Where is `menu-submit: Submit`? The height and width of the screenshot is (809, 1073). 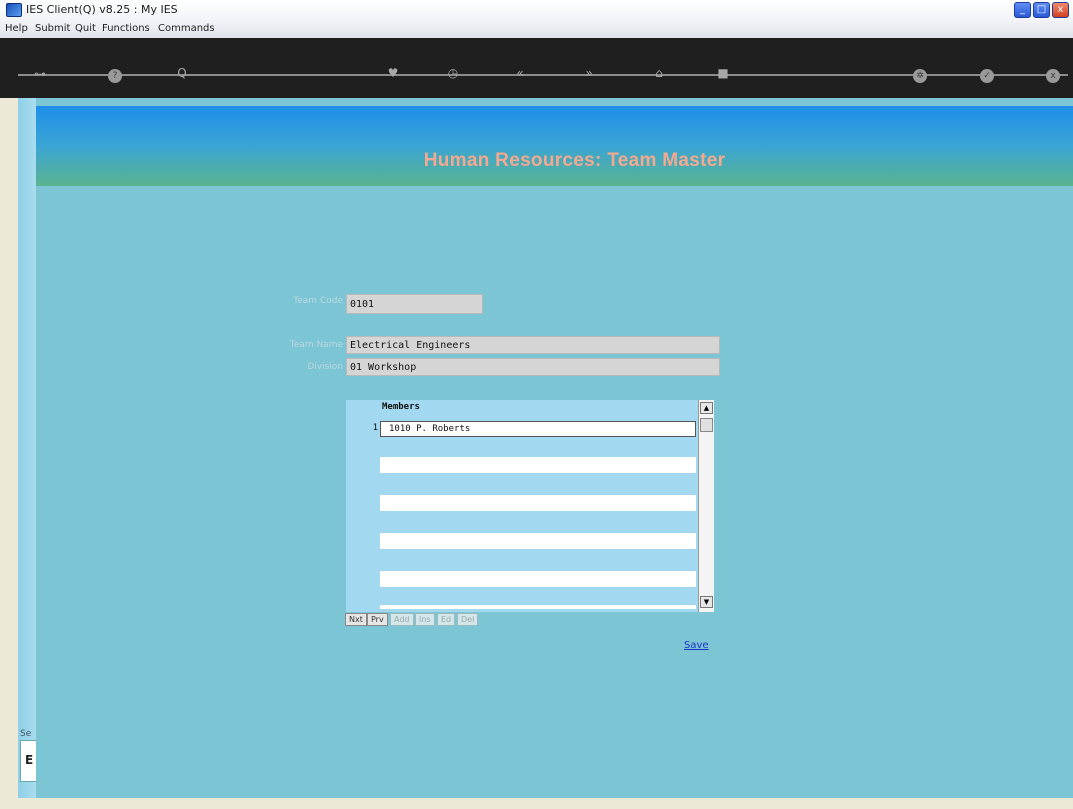 menu-submit: Submit is located at coordinates (52, 28).